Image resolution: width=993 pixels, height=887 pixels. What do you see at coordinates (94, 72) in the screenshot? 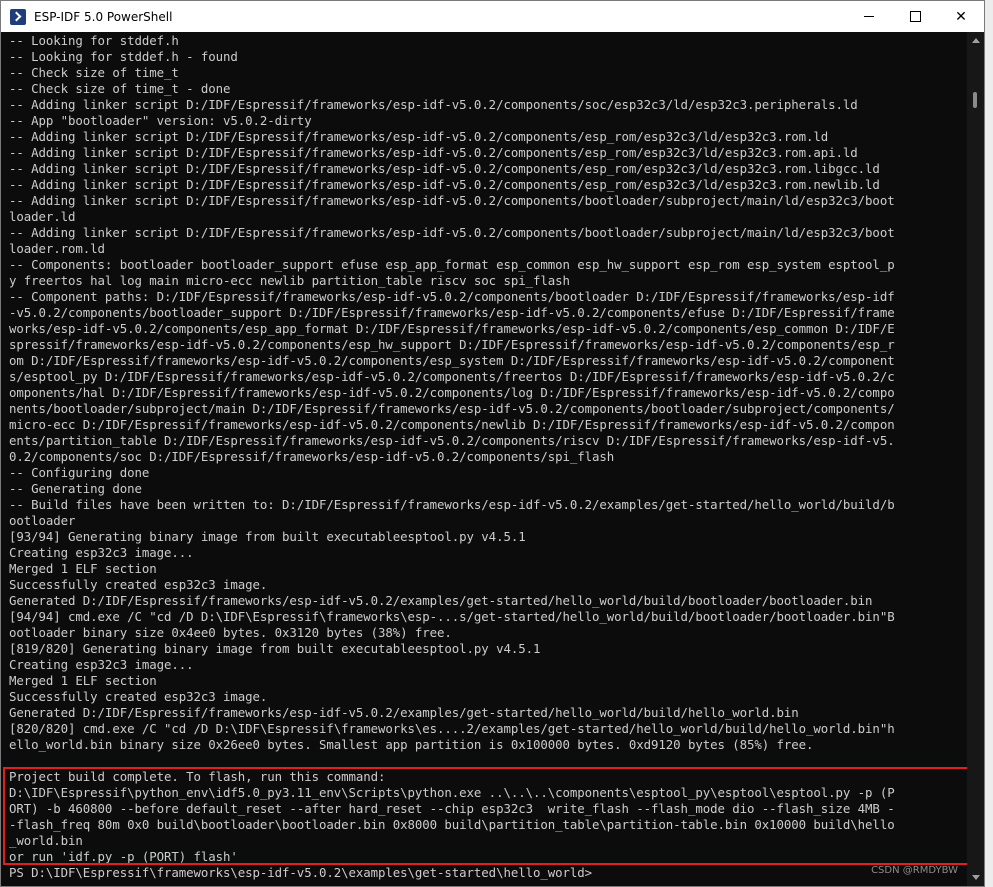
I see `terminal-line: -- Check size of time_t` at bounding box center [94, 72].